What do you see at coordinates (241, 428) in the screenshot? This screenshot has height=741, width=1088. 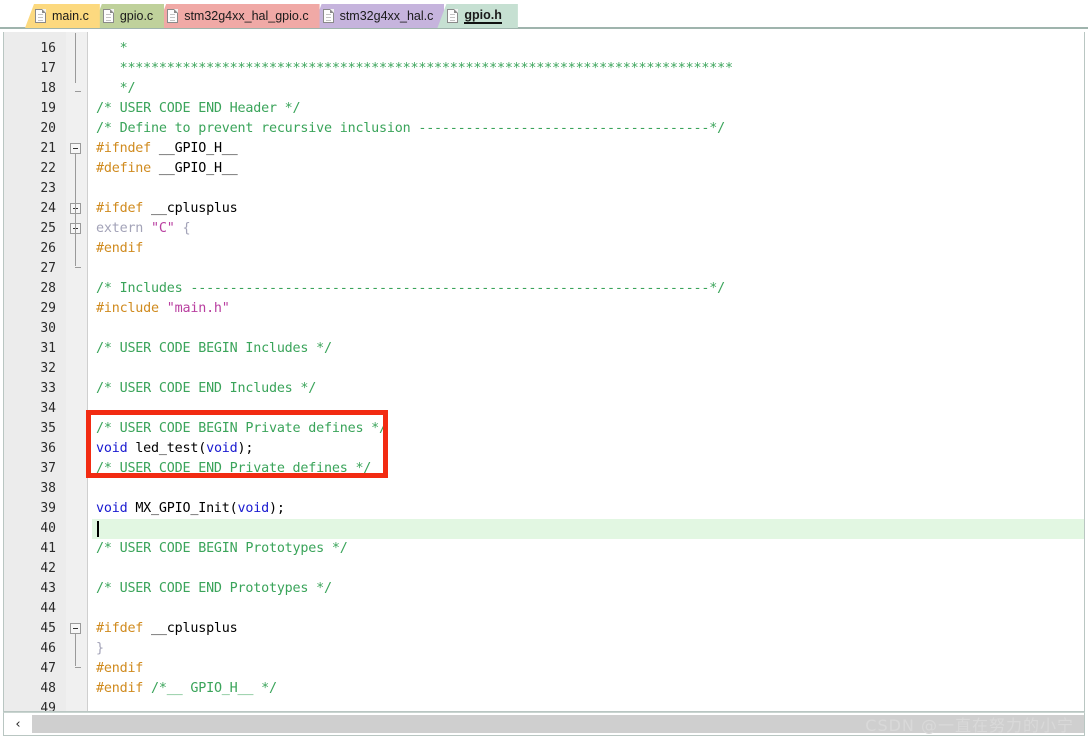 I see `code-token: /* USER CODE BEGIN Private defines */` at bounding box center [241, 428].